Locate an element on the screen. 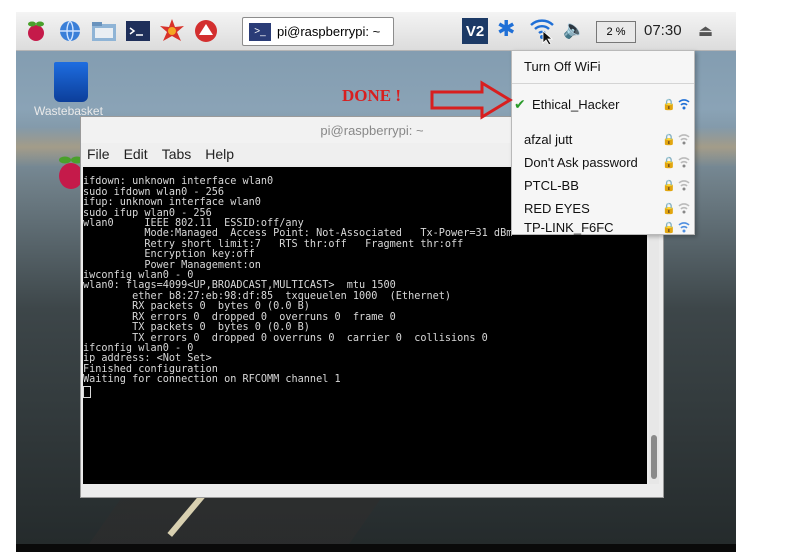 The image size is (788, 553). math-kernel-icon is located at coordinates (172, 31).